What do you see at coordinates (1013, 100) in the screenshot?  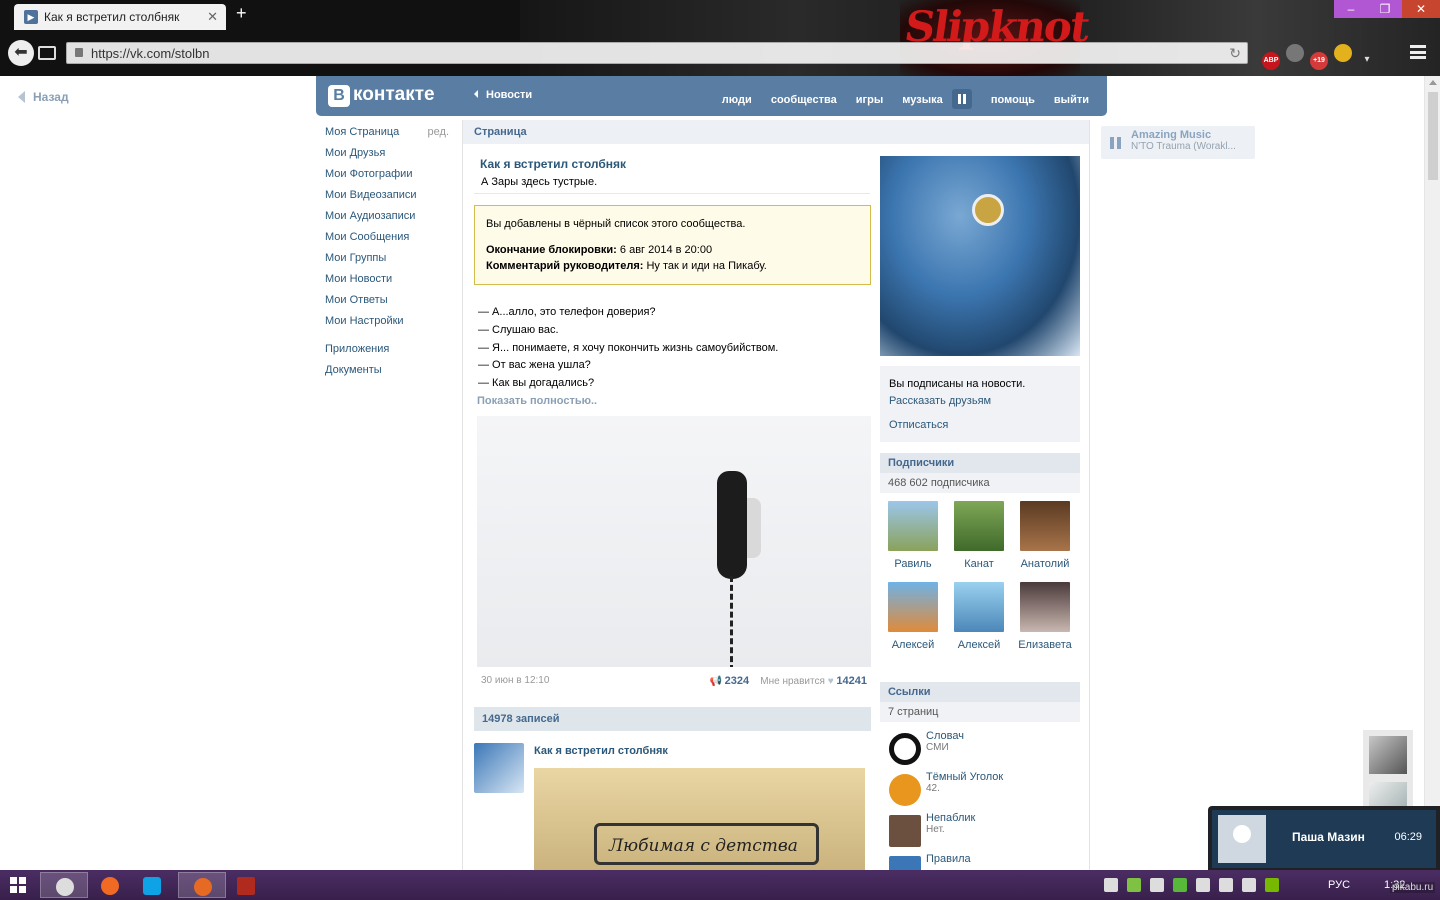 I see `nav-help: помощь` at bounding box center [1013, 100].